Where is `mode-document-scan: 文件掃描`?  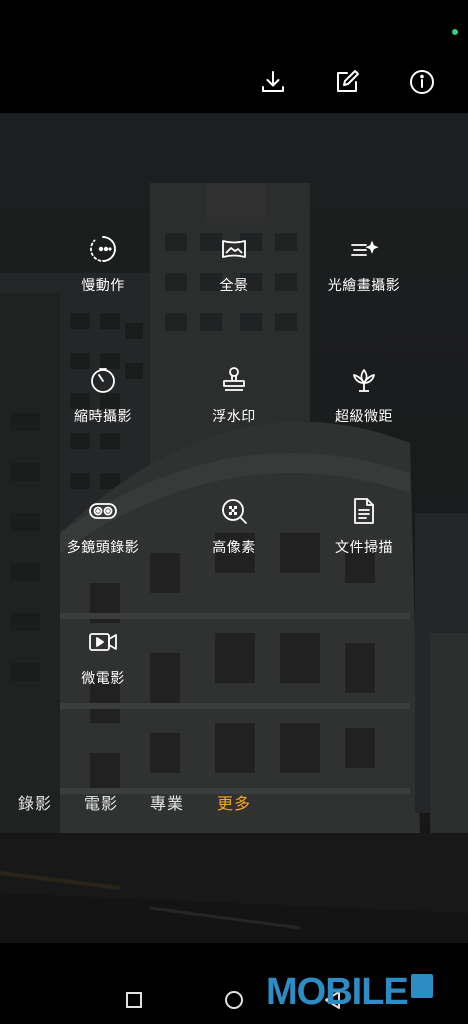 mode-document-scan: 文件掃描 is located at coordinates (364, 535).